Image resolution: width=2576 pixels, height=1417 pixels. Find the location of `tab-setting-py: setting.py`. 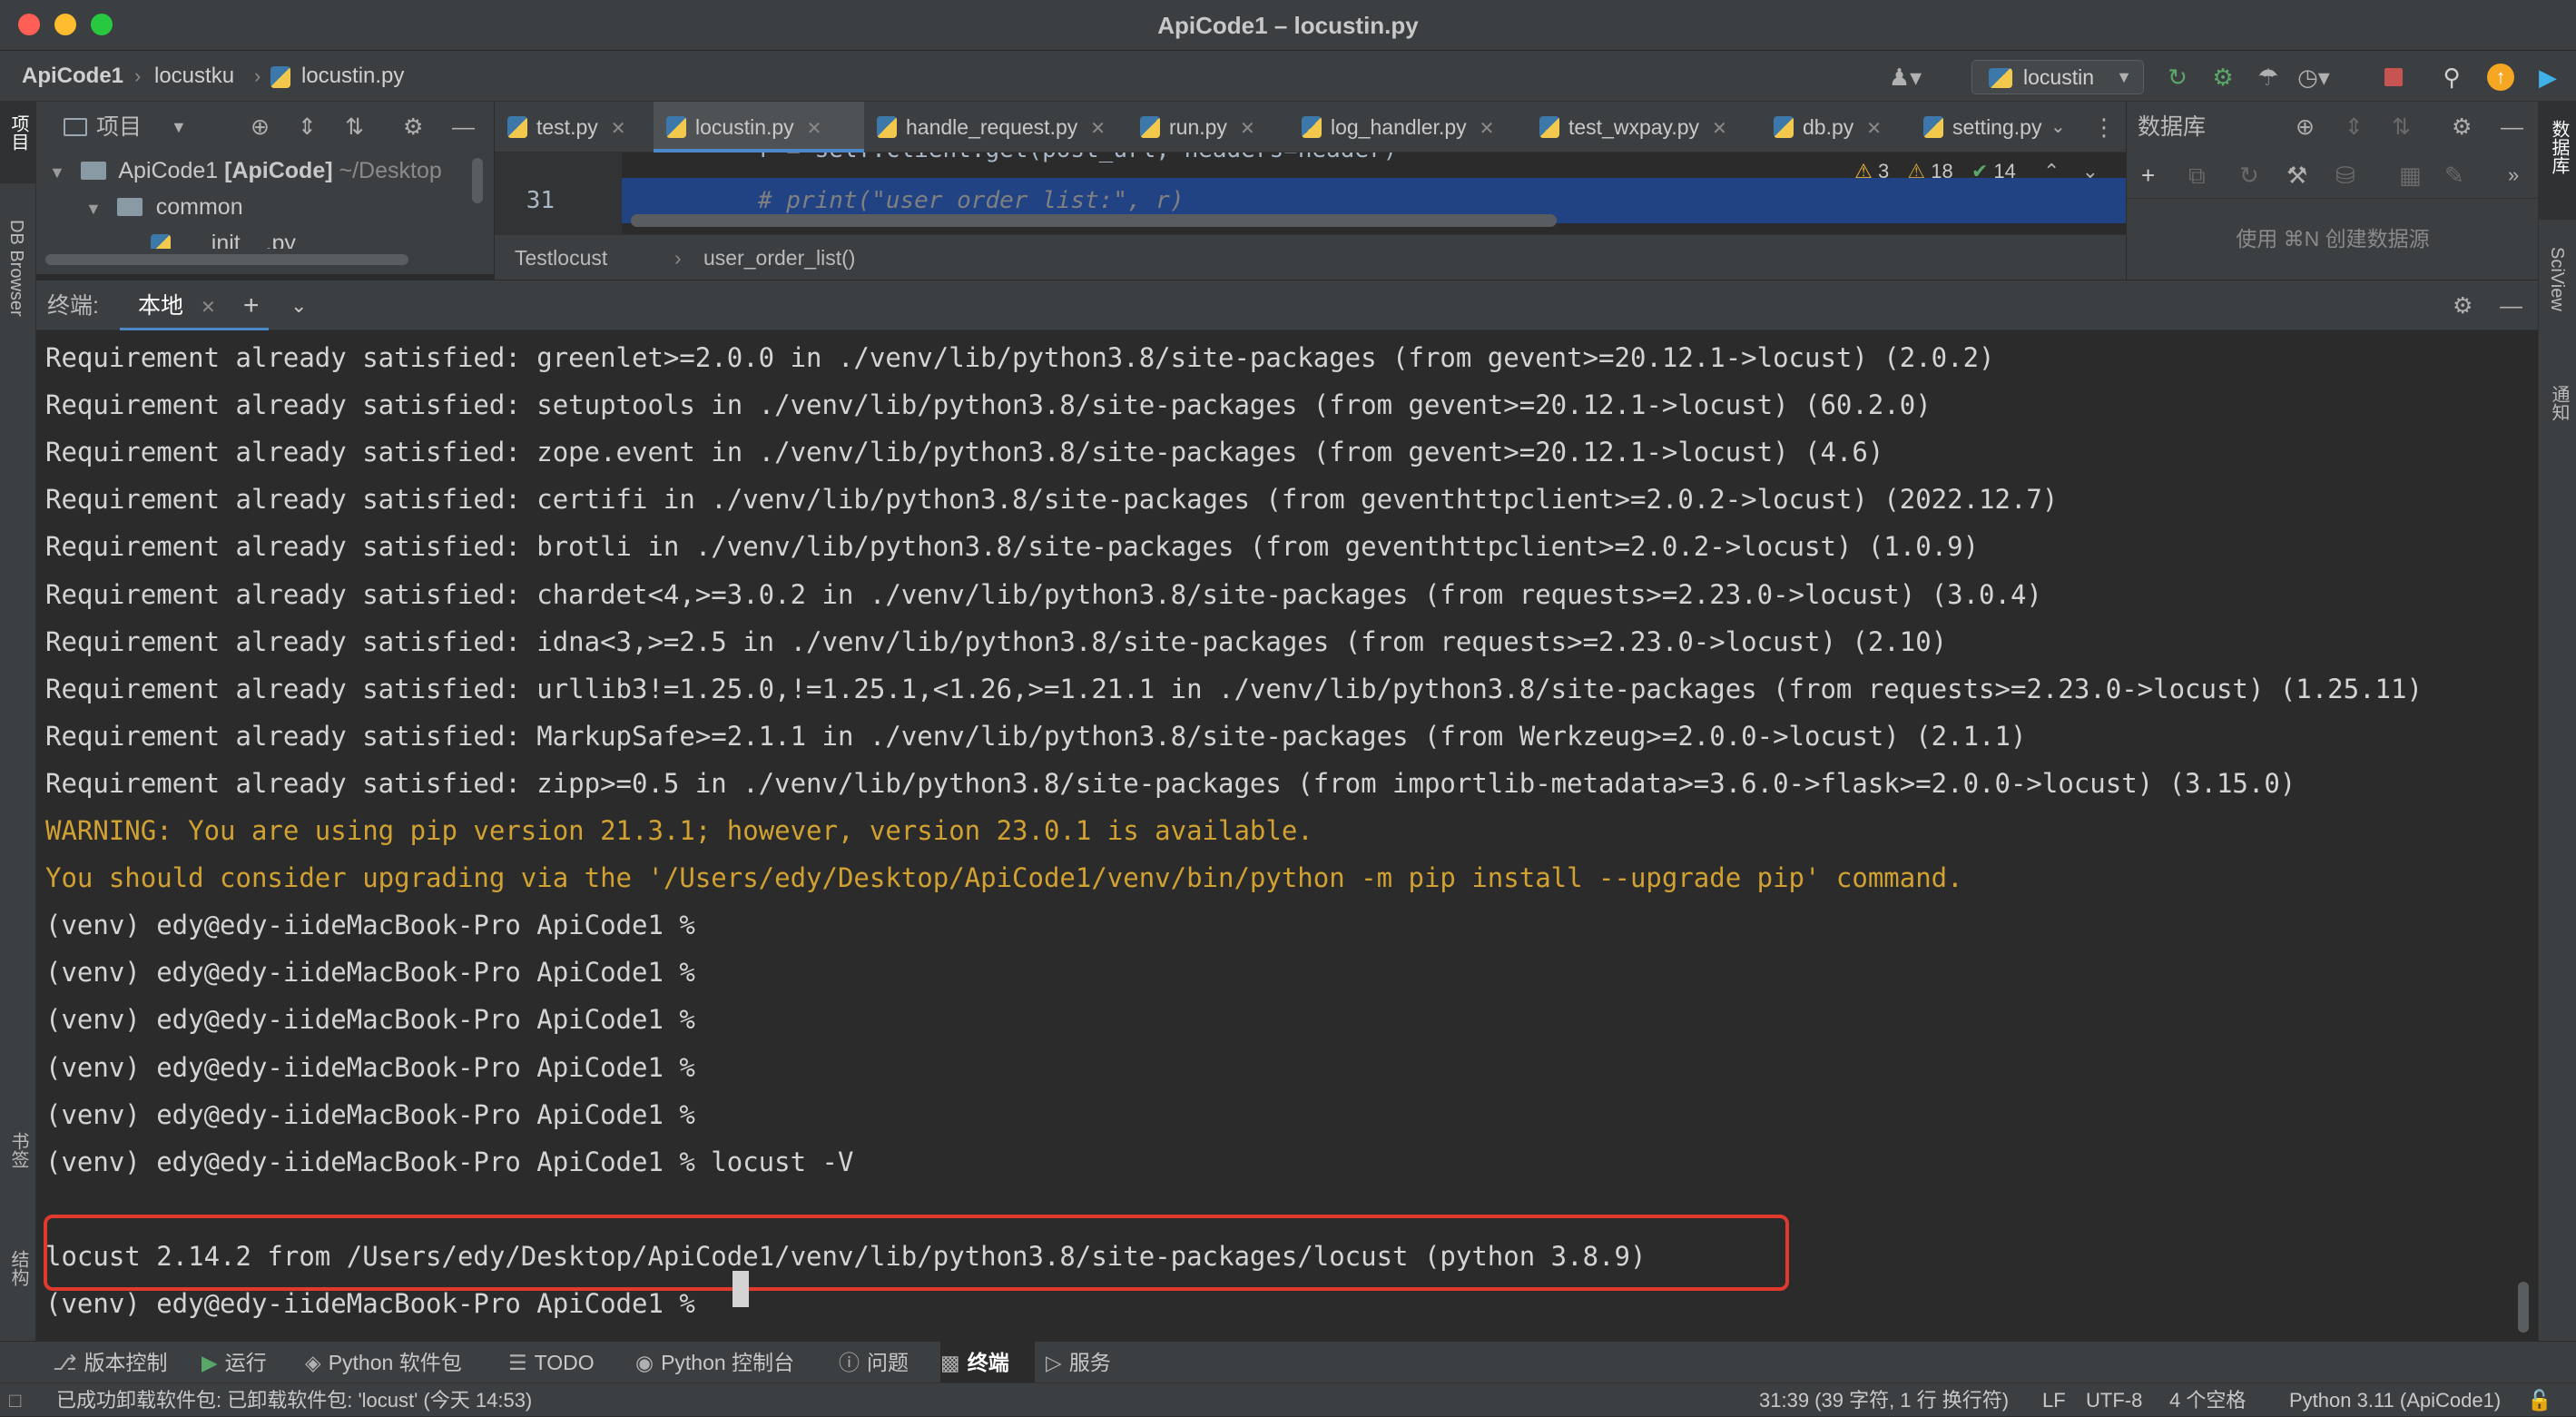

tab-setting-py: setting.py is located at coordinates (1979, 128).